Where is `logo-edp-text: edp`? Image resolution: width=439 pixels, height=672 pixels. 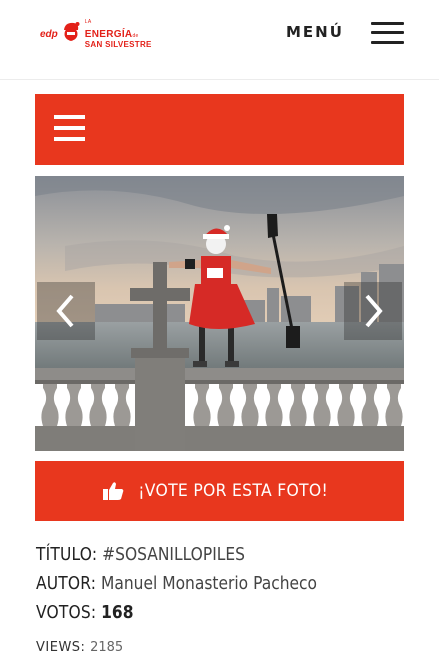 logo-edp-text: edp is located at coordinates (49, 34).